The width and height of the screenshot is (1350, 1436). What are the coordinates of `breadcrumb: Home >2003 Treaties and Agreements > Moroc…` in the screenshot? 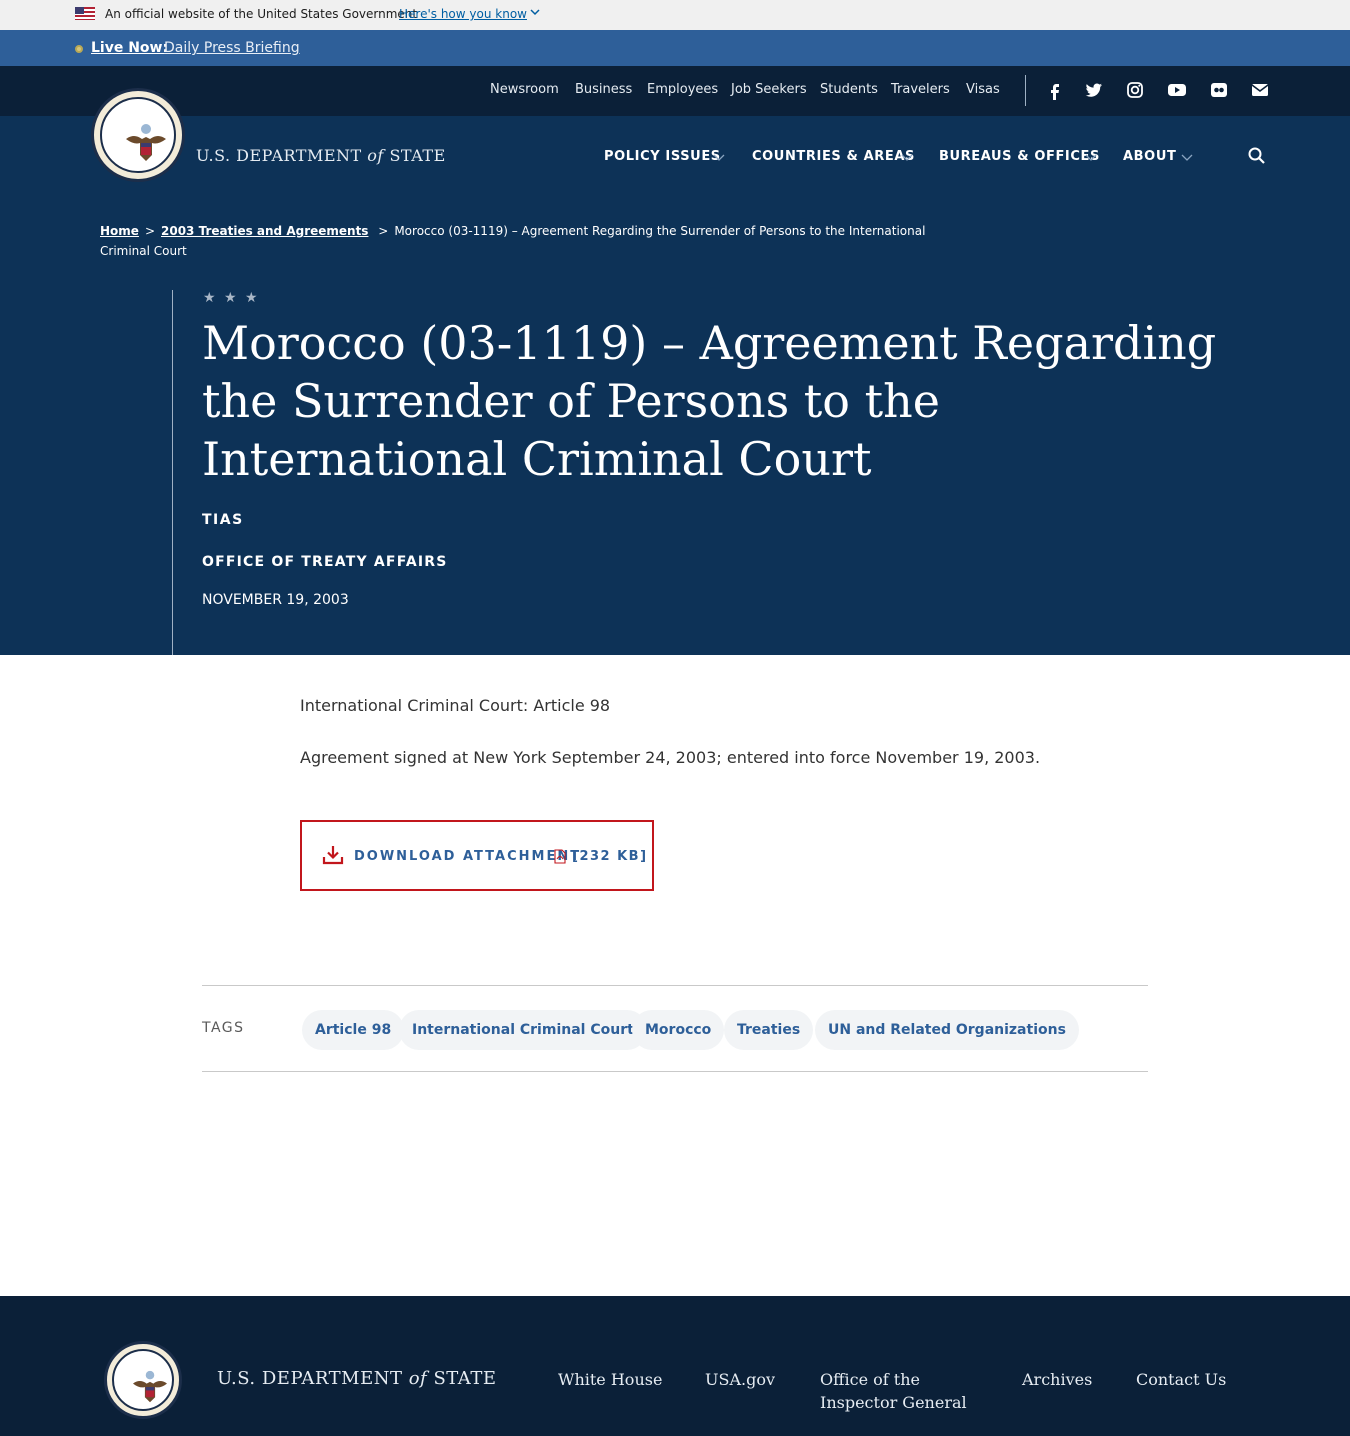 It's located at (515, 241).